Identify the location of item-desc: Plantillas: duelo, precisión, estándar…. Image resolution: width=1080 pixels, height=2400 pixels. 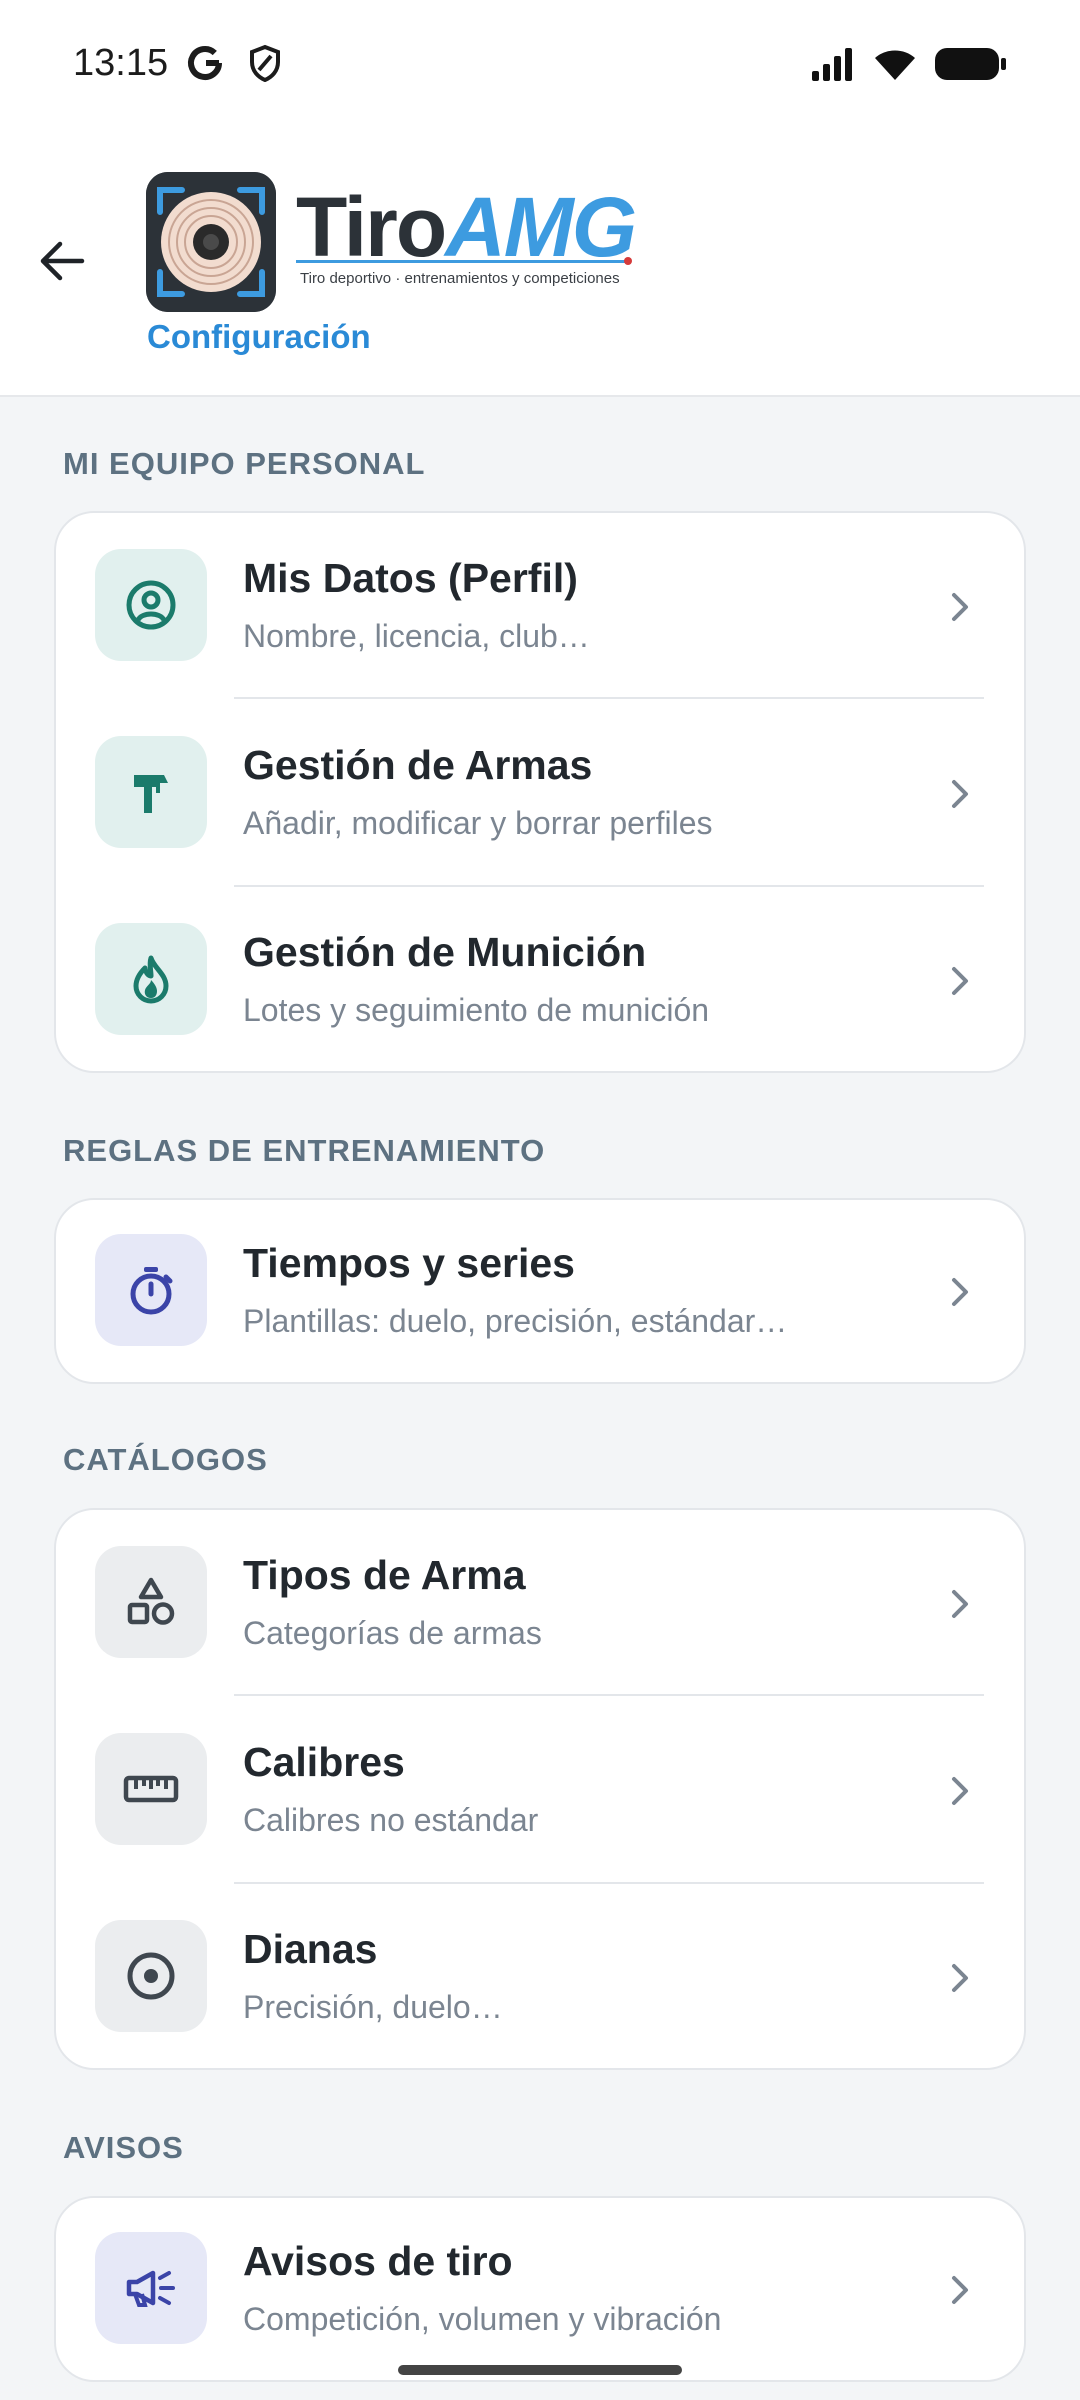
(515, 1321).